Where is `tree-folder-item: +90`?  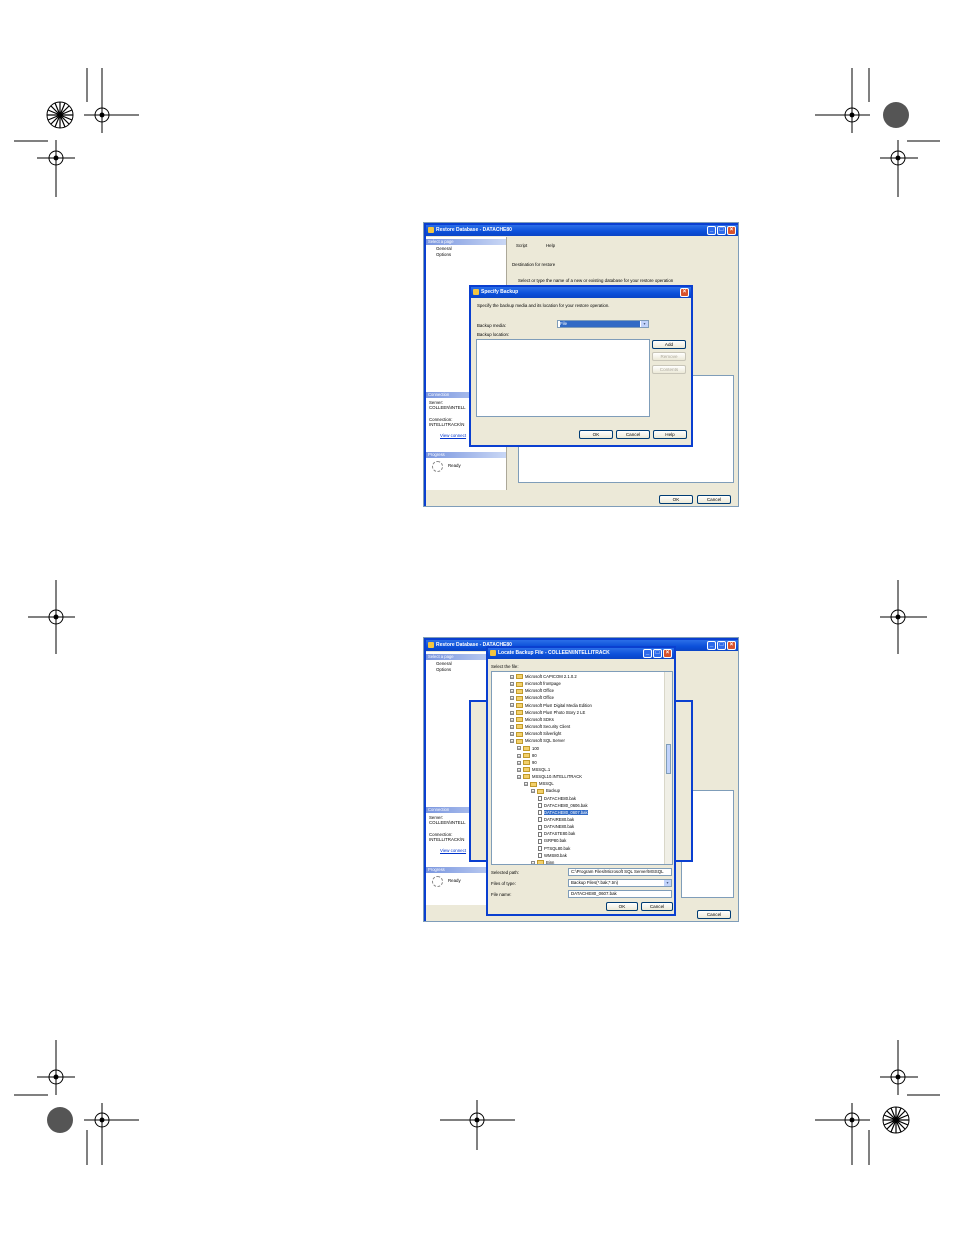
tree-folder-item: +90 is located at coordinates (527, 762).